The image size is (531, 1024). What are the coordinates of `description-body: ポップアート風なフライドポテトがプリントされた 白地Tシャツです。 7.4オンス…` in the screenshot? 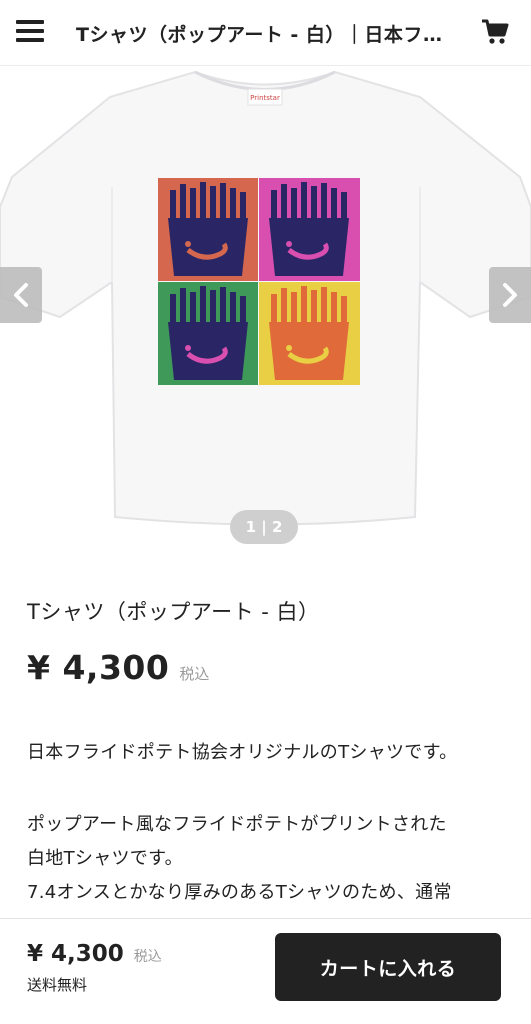 It's located at (267, 859).